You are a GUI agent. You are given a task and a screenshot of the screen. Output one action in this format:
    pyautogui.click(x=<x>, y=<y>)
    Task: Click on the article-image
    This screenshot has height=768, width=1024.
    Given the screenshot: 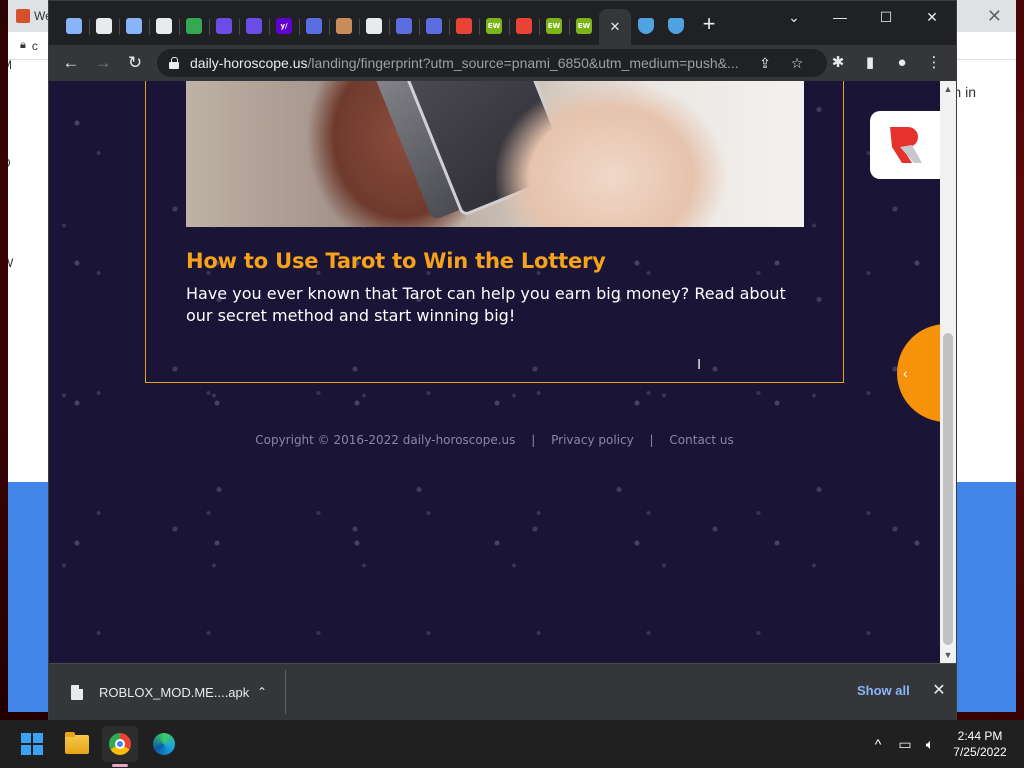 What is the action you would take?
    pyautogui.click(x=495, y=154)
    